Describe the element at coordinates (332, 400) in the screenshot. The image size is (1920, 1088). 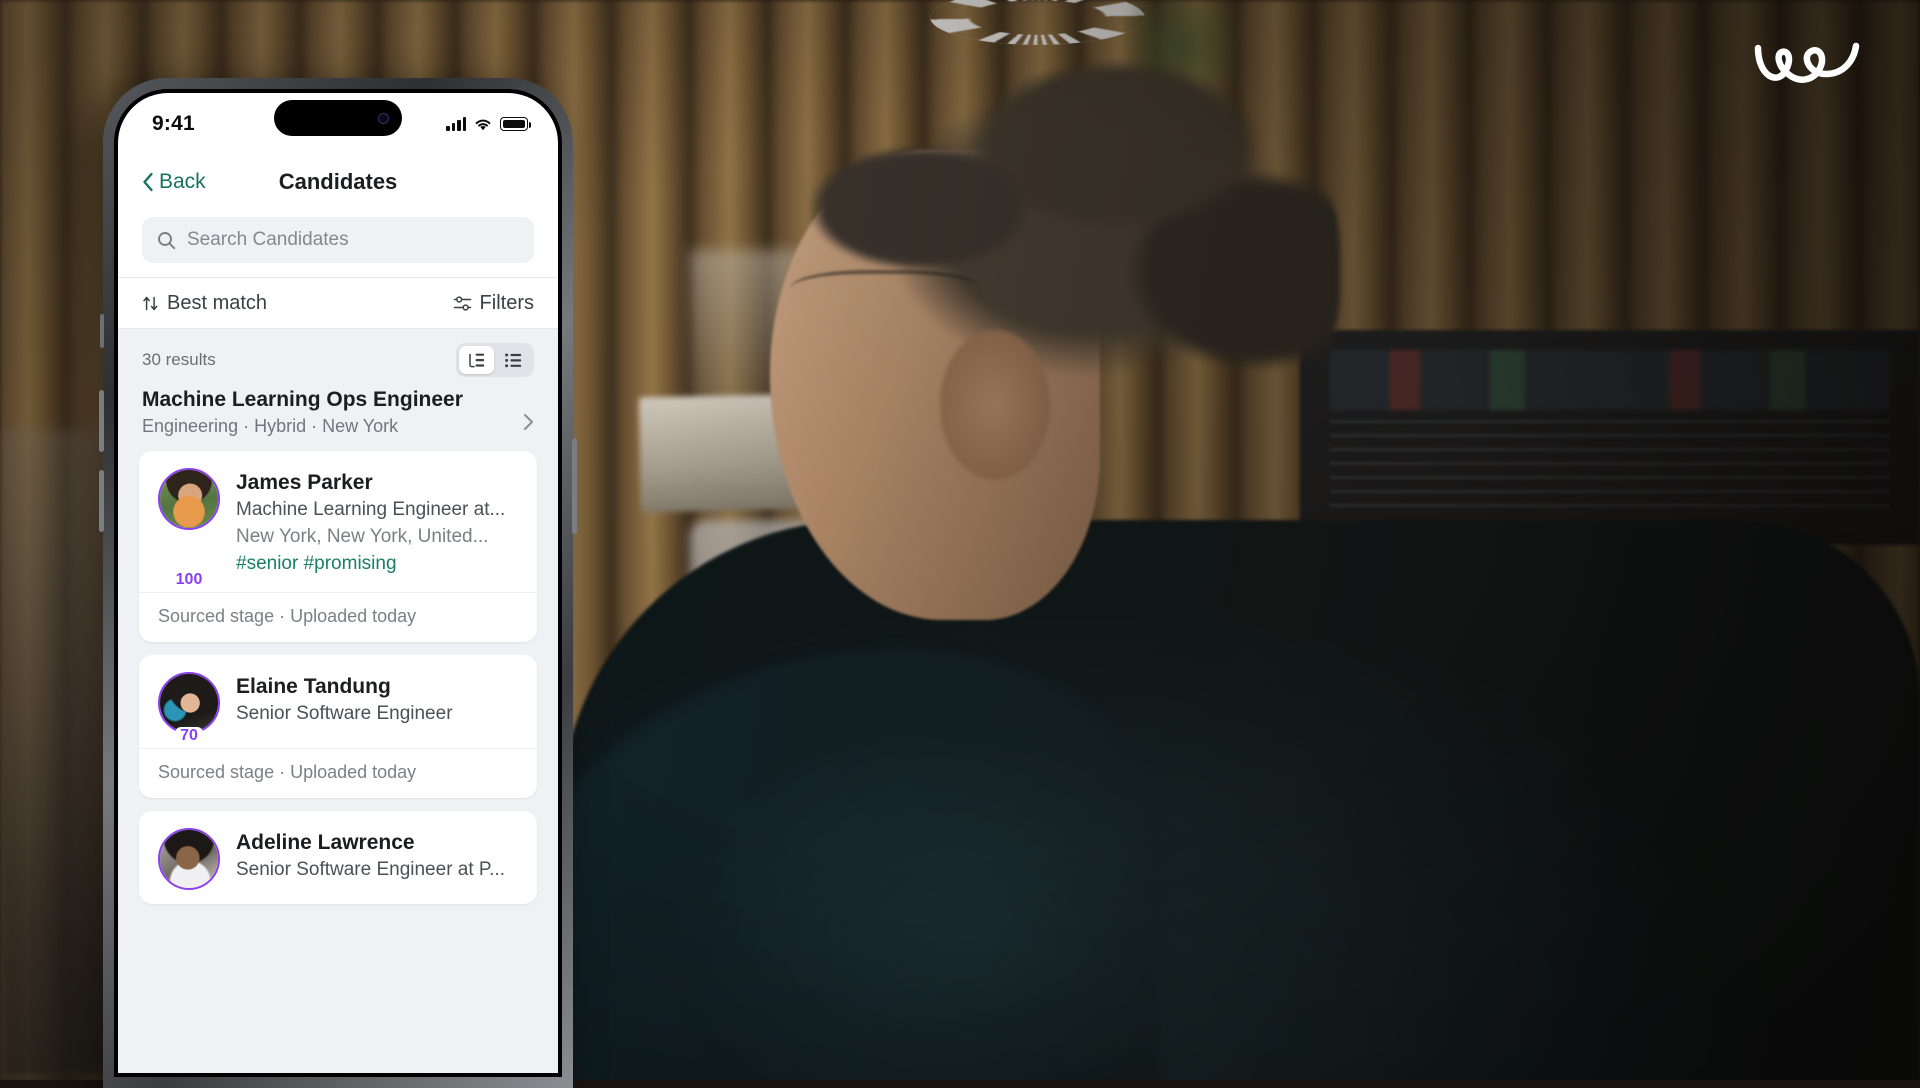
I see `job-title: Machine Learning Ops Engineer` at that location.